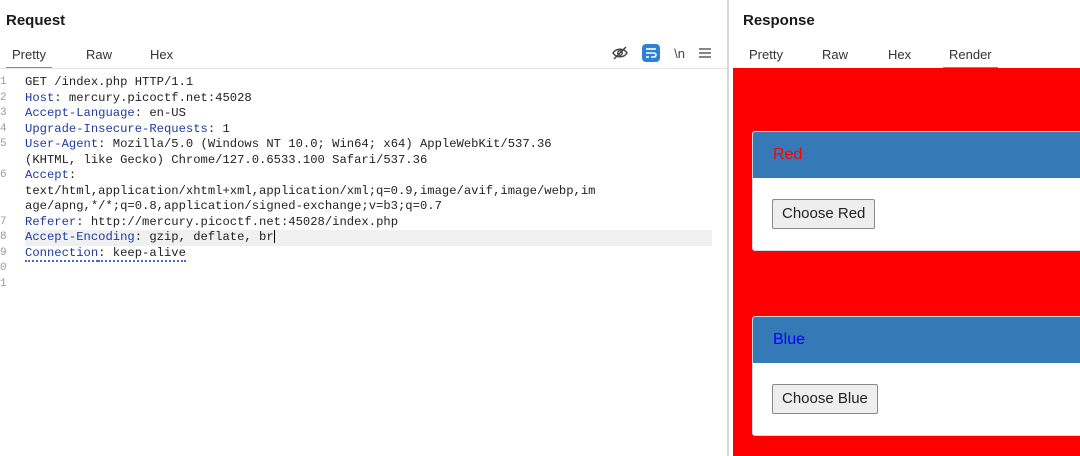 This screenshot has height=456, width=1080. I want to click on red-card: Red Choose Red, so click(916, 191).